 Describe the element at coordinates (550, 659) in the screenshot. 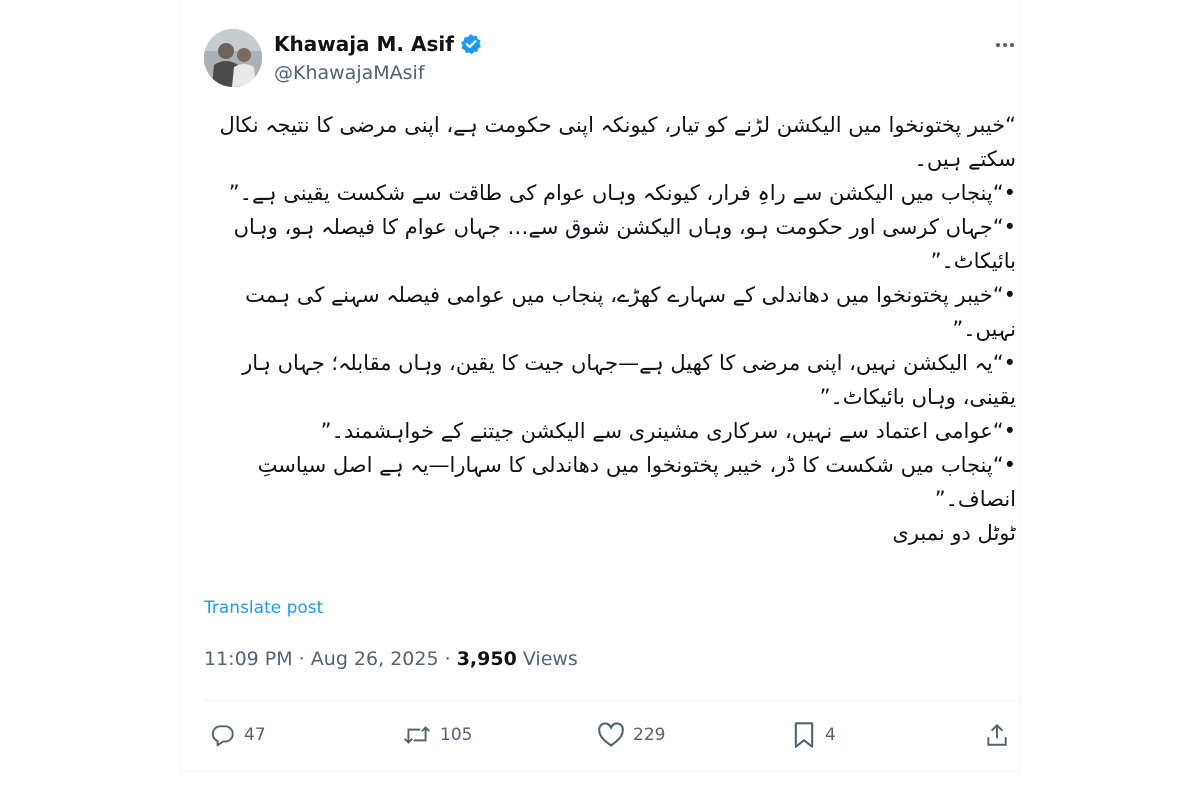

I see `views-label: Views` at that location.